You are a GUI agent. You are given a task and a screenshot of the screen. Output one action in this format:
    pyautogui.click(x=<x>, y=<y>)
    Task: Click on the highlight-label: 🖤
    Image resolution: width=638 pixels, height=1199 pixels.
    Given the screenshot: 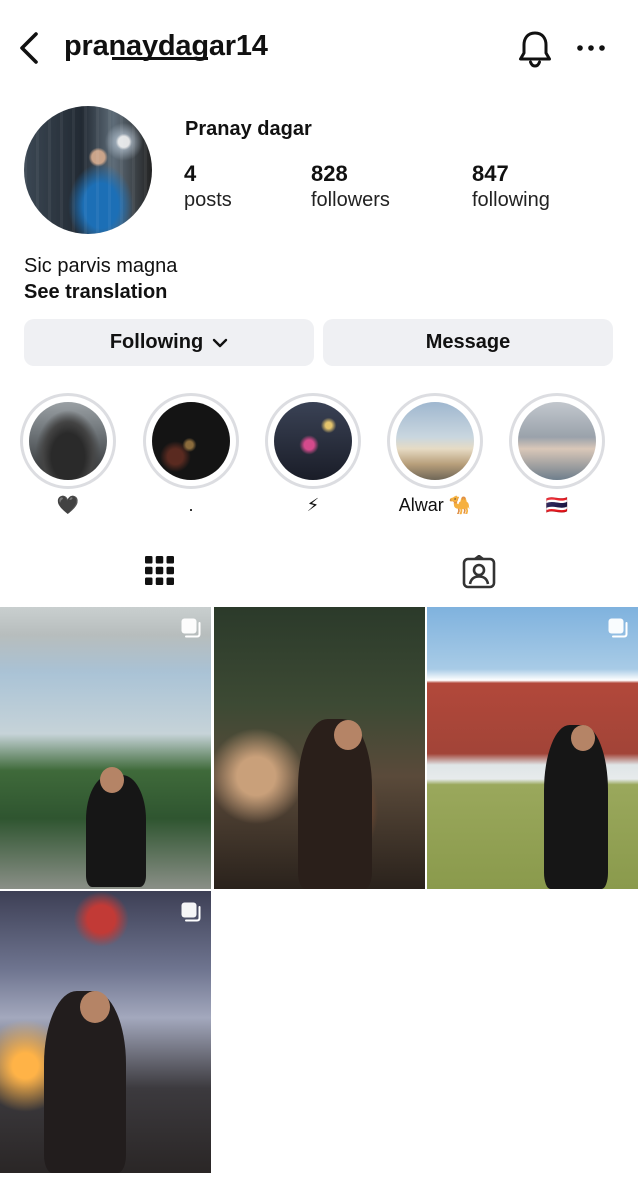 What is the action you would take?
    pyautogui.click(x=68, y=505)
    